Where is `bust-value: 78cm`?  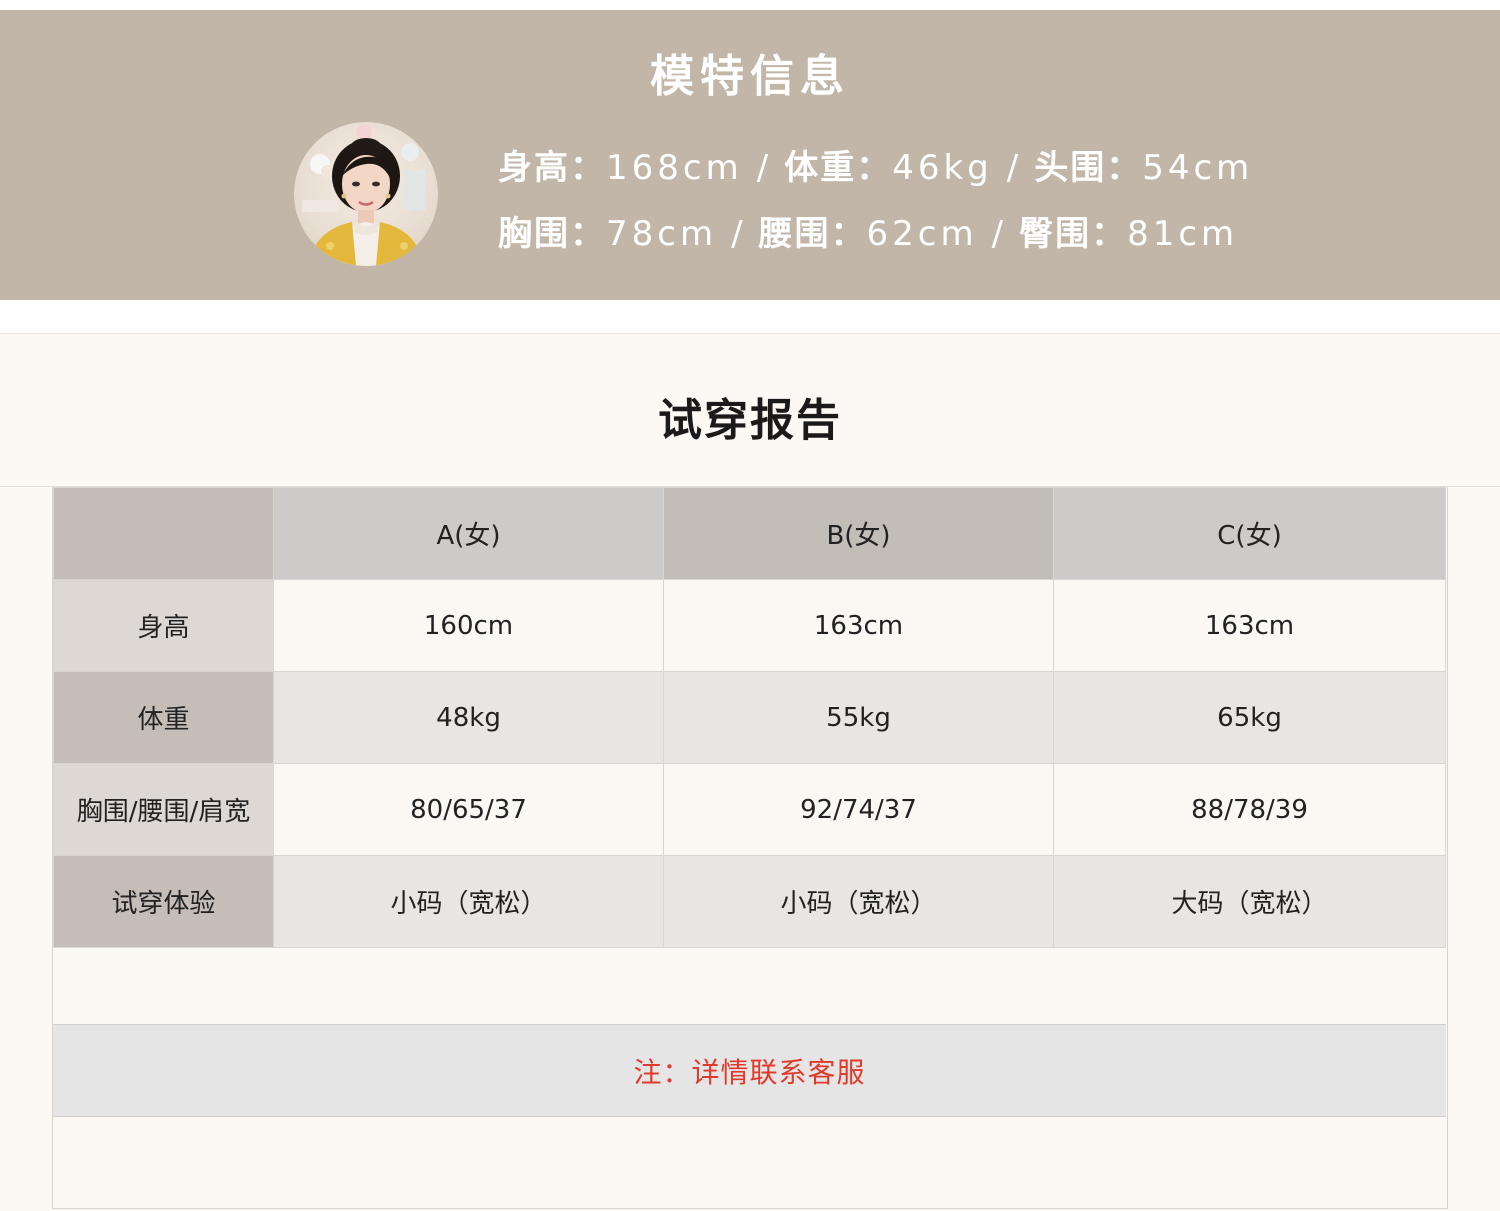
bust-value: 78cm is located at coordinates (662, 234).